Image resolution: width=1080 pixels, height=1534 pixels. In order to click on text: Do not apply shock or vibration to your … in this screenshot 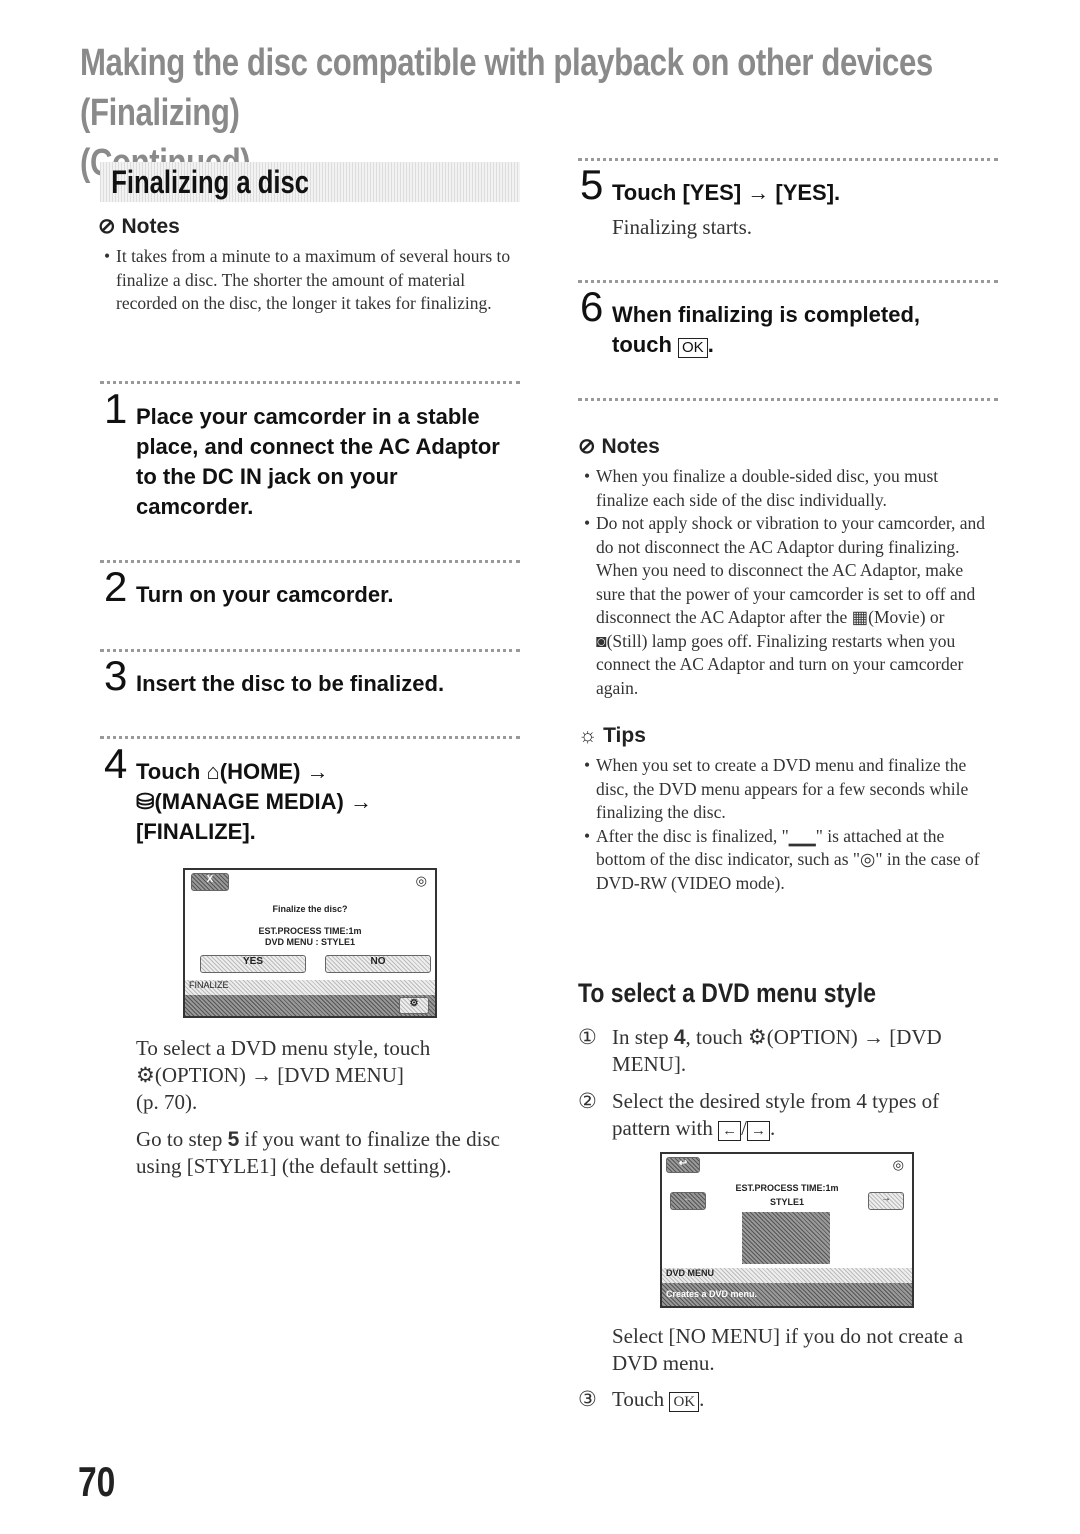, I will do `click(791, 535)`.